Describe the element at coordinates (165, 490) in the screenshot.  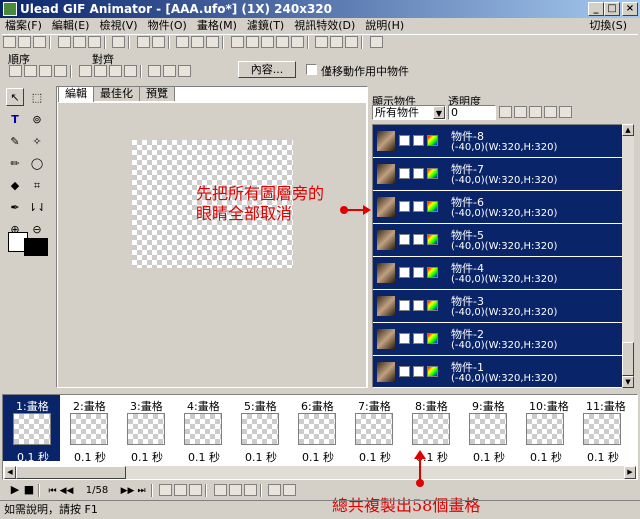
I see `add-frame-icon` at that location.